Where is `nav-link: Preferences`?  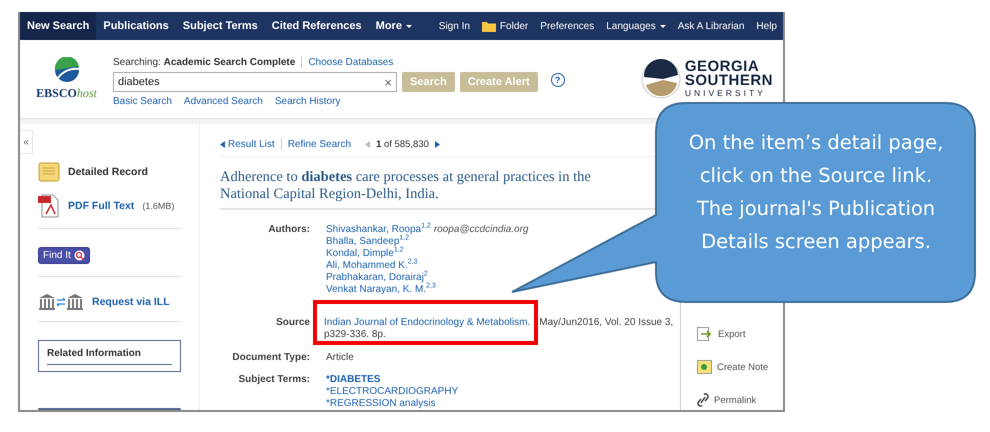 nav-link: Preferences is located at coordinates (567, 26).